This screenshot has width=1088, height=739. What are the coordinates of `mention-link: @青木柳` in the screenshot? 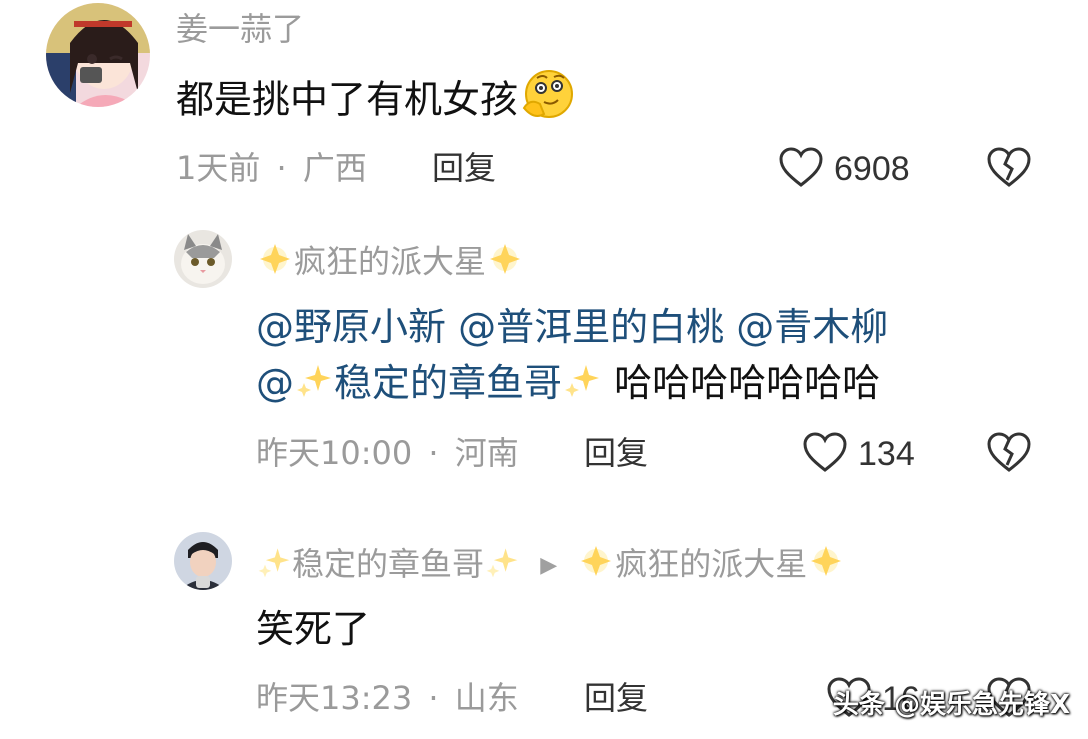 It's located at (812, 327).